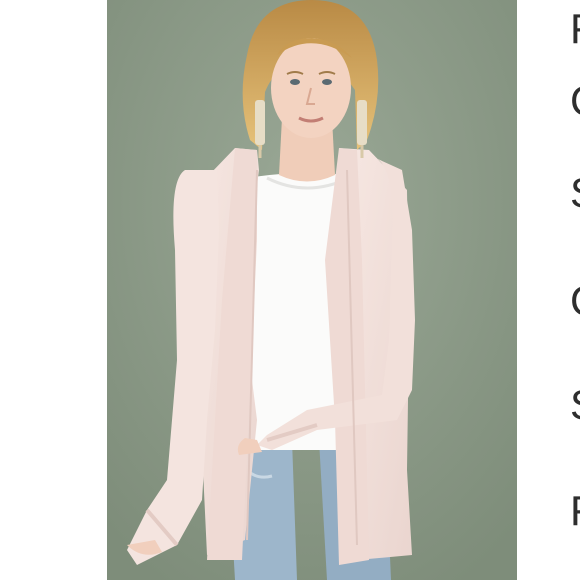 The height and width of the screenshot is (580, 580). I want to click on right-eye, so click(327, 82).